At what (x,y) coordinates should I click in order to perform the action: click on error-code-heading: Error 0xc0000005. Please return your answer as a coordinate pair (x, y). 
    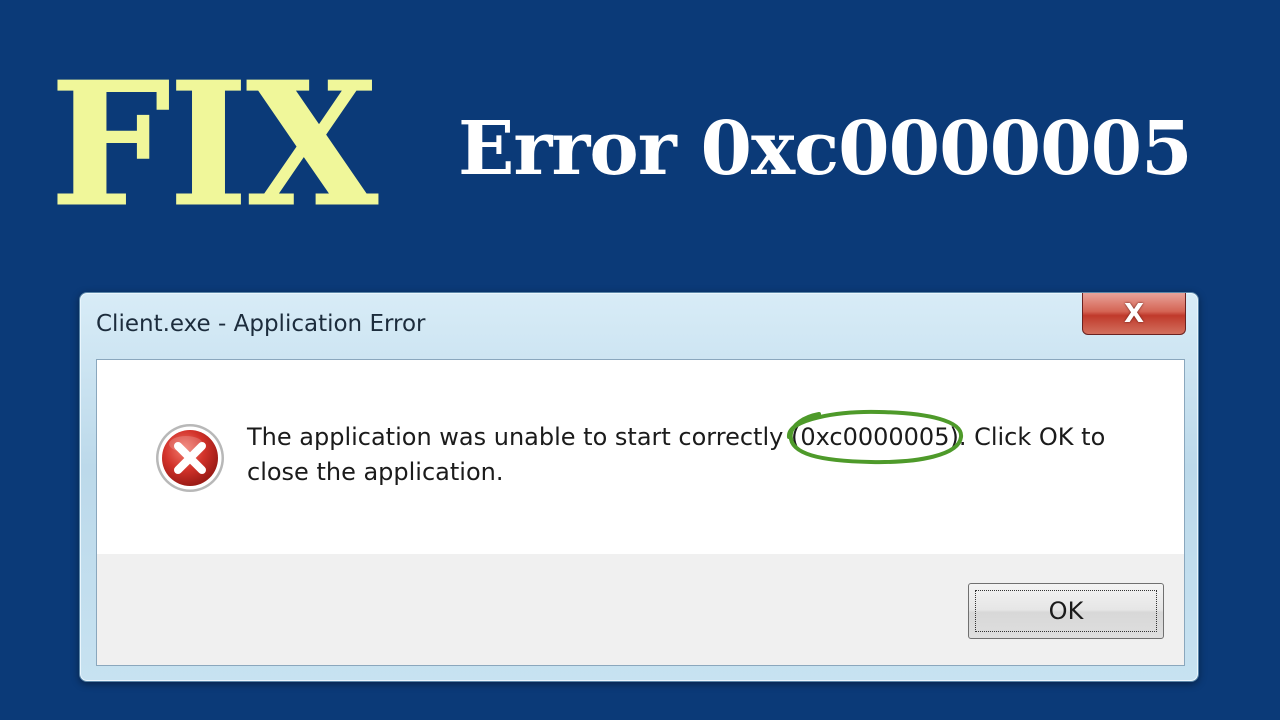
    Looking at the image, I should click on (825, 149).